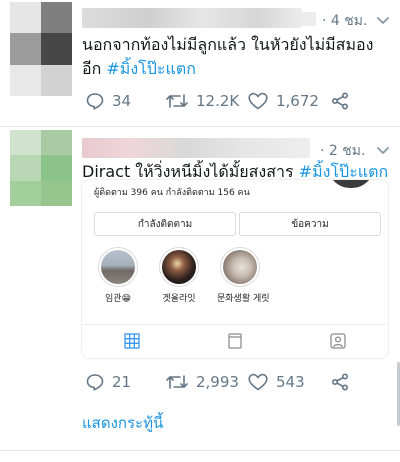 The height and width of the screenshot is (462, 400). I want to click on retweet-button: 12.2K, so click(202, 101).